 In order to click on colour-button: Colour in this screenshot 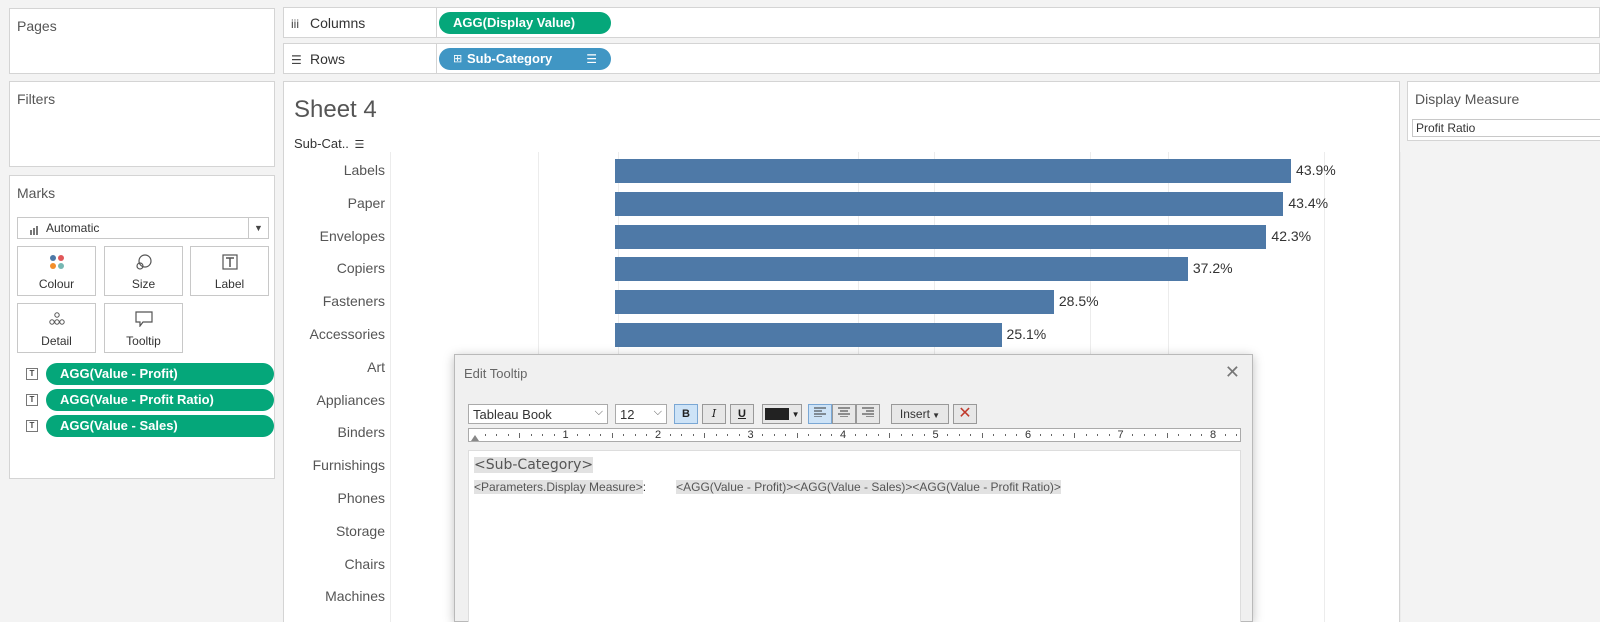, I will do `click(56, 271)`.